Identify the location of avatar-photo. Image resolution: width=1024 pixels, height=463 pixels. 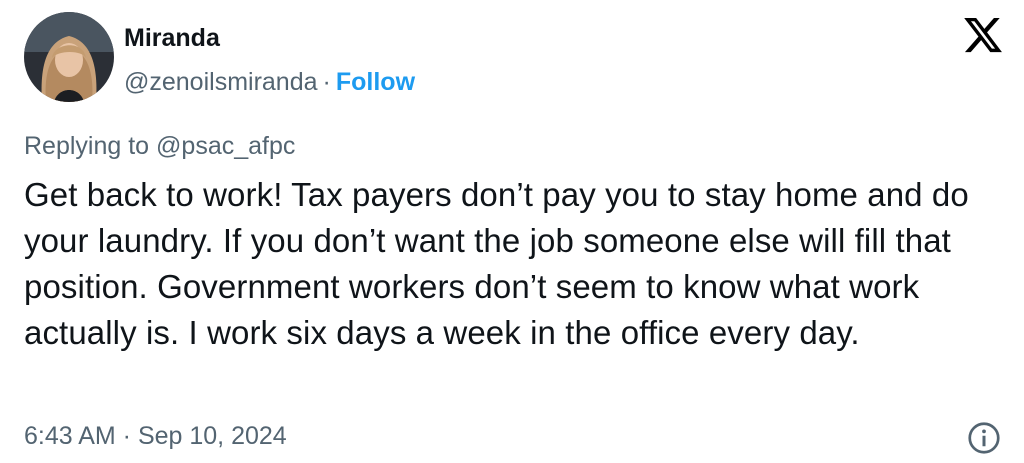
(69, 57).